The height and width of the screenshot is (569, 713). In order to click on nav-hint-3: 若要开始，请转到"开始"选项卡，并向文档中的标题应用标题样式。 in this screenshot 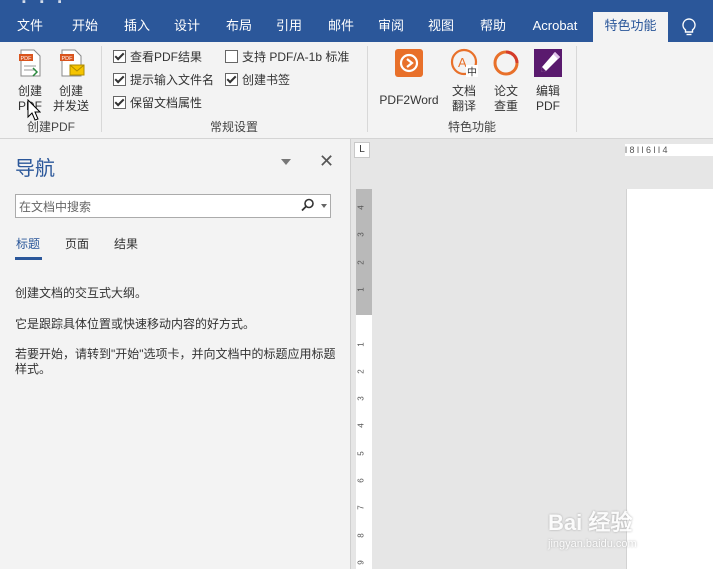, I will do `click(175, 361)`.